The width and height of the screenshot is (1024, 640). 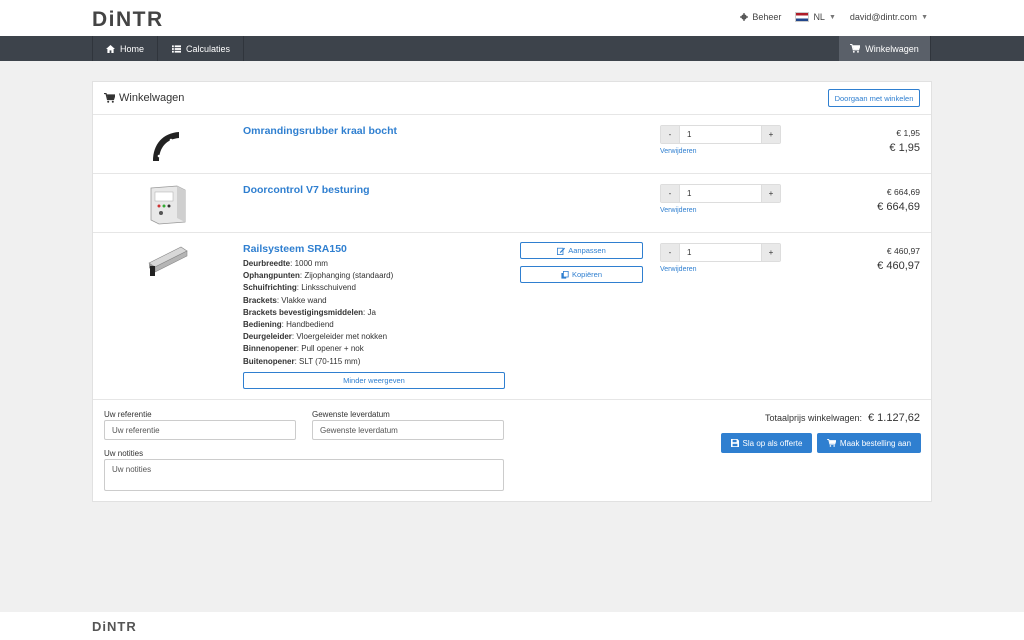 I want to click on nav-home: Home, so click(x=125, y=48).